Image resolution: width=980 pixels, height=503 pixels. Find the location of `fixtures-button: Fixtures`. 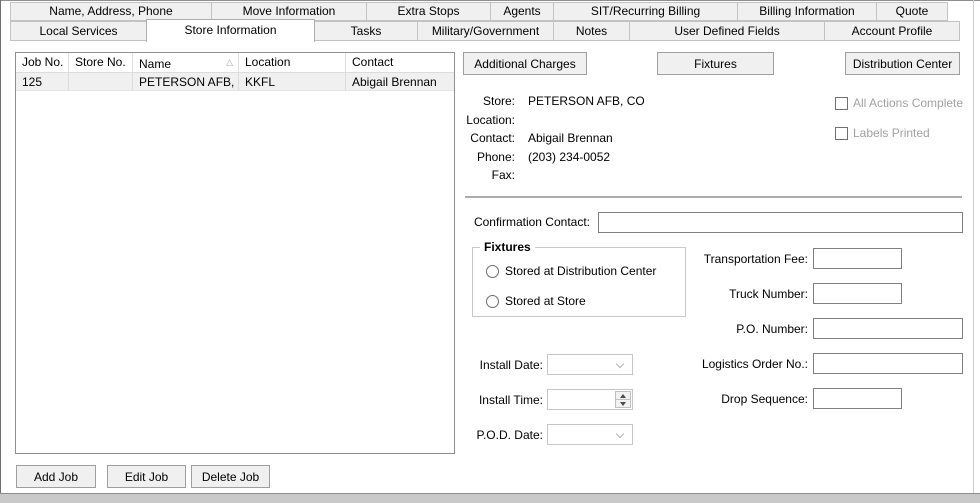

fixtures-button: Fixtures is located at coordinates (715, 63).